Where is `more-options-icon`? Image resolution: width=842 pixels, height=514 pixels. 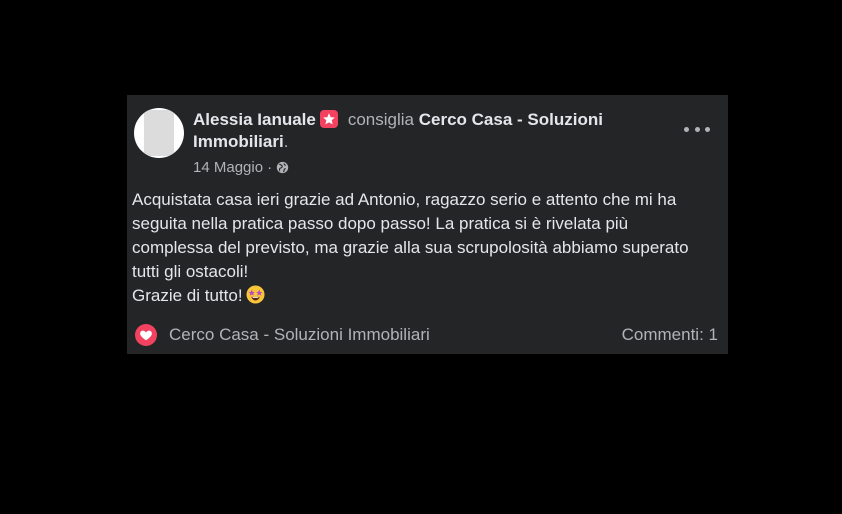 more-options-icon is located at coordinates (697, 129).